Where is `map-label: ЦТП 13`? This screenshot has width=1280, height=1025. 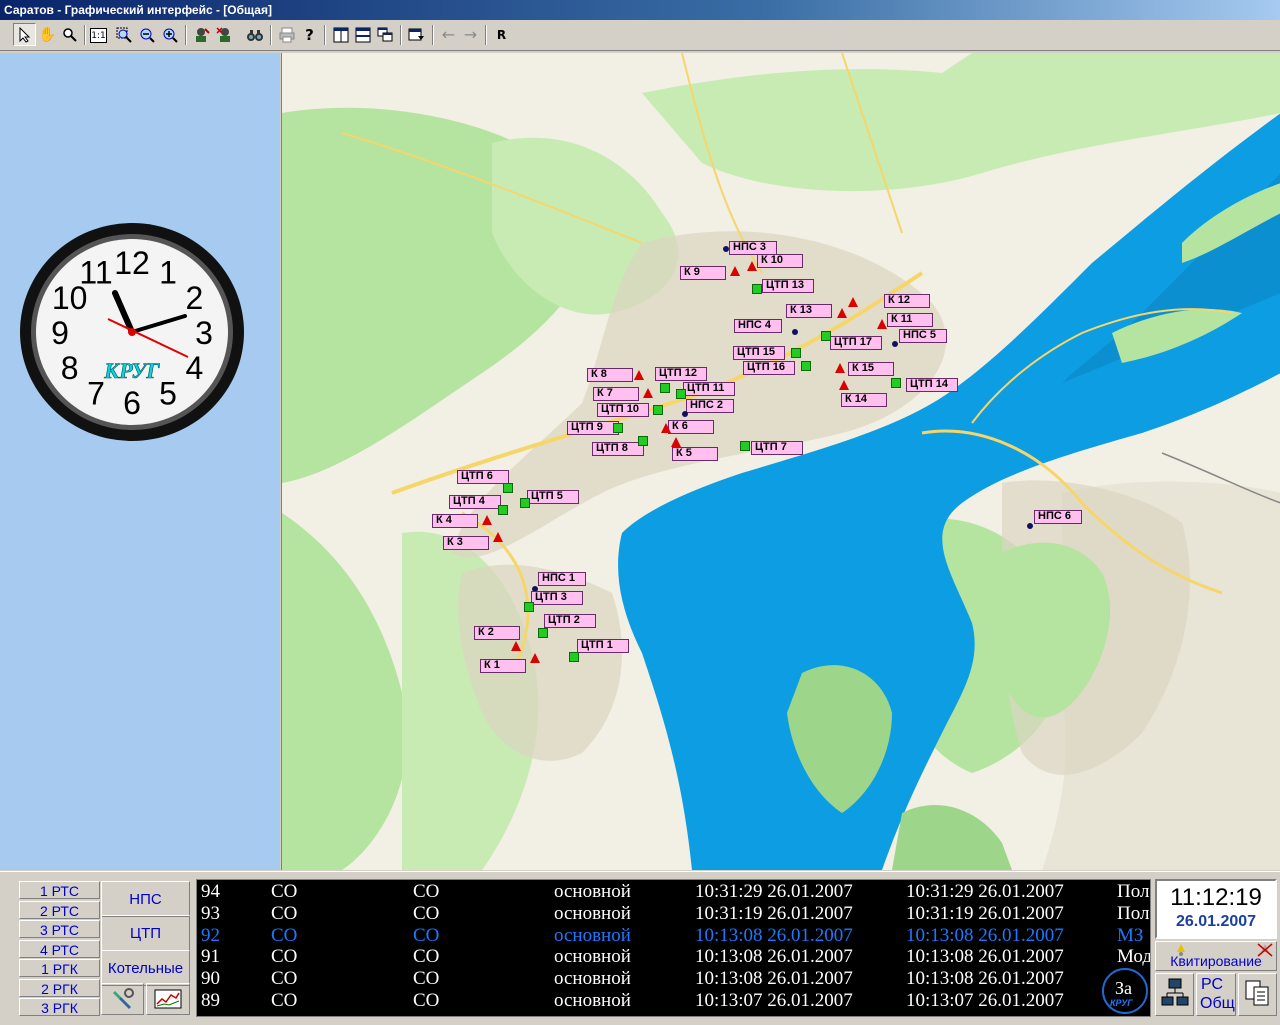
map-label: ЦТП 13 is located at coordinates (788, 286).